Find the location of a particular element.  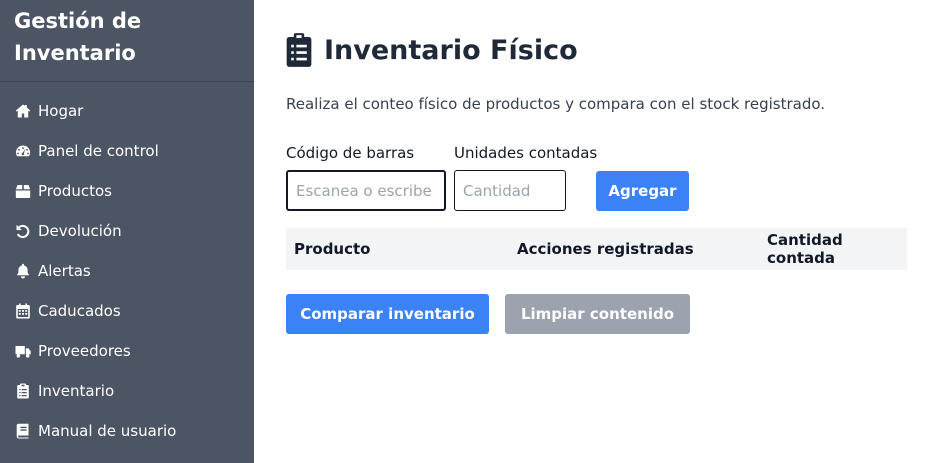

column-header-acciones-registradas: Acciones registradas is located at coordinates (605, 249).